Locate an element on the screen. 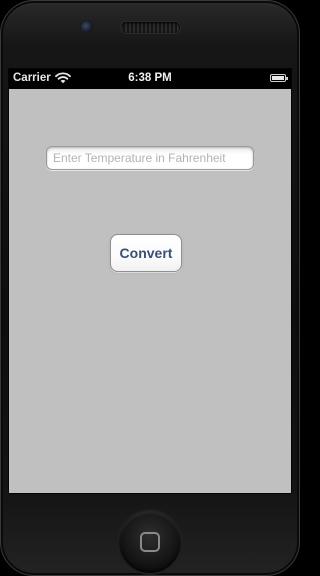 Image resolution: width=320 pixels, height=576 pixels. home-square-icon is located at coordinates (150, 542).